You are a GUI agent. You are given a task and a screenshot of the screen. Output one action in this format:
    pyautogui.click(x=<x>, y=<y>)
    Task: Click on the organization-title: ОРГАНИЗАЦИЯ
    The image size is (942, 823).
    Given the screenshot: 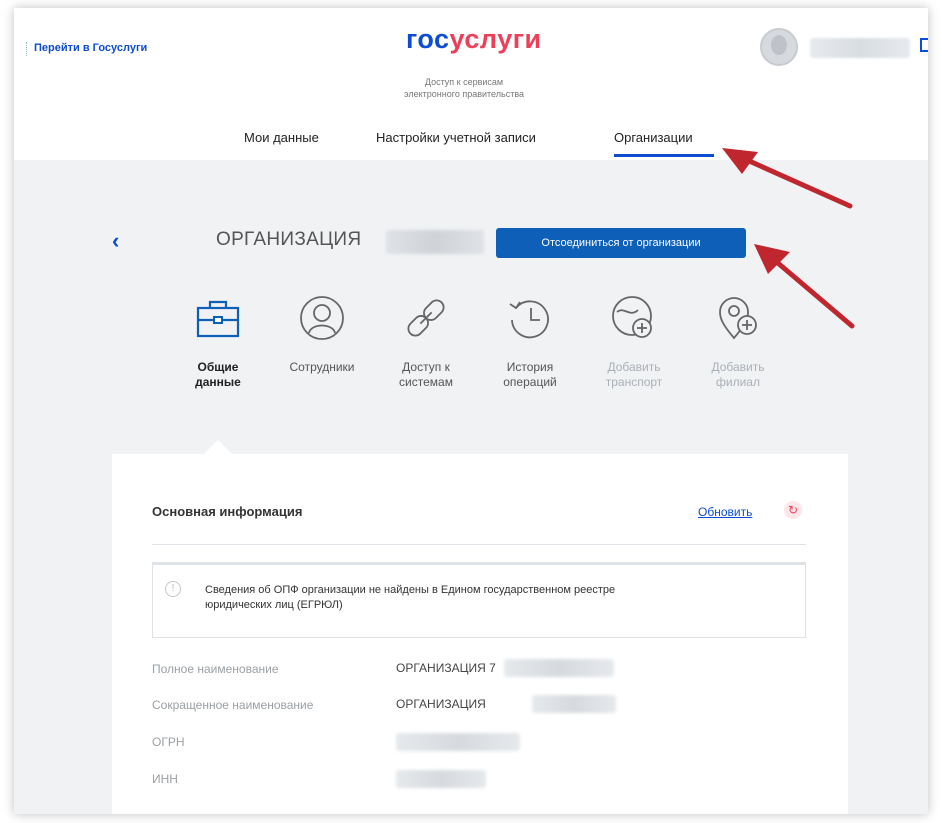 What is the action you would take?
    pyautogui.click(x=289, y=239)
    